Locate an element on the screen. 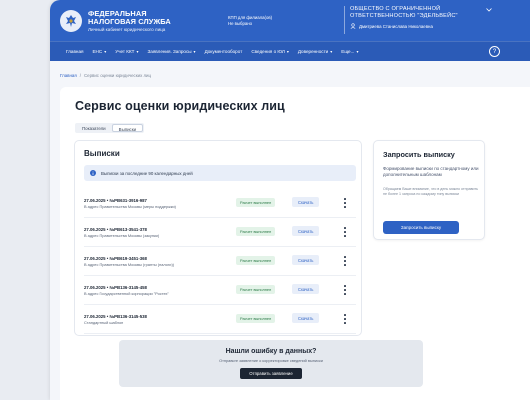 The width and height of the screenshot is (530, 400). org-user-name: Дмитриева Станислава Николаевна is located at coordinates (396, 26).